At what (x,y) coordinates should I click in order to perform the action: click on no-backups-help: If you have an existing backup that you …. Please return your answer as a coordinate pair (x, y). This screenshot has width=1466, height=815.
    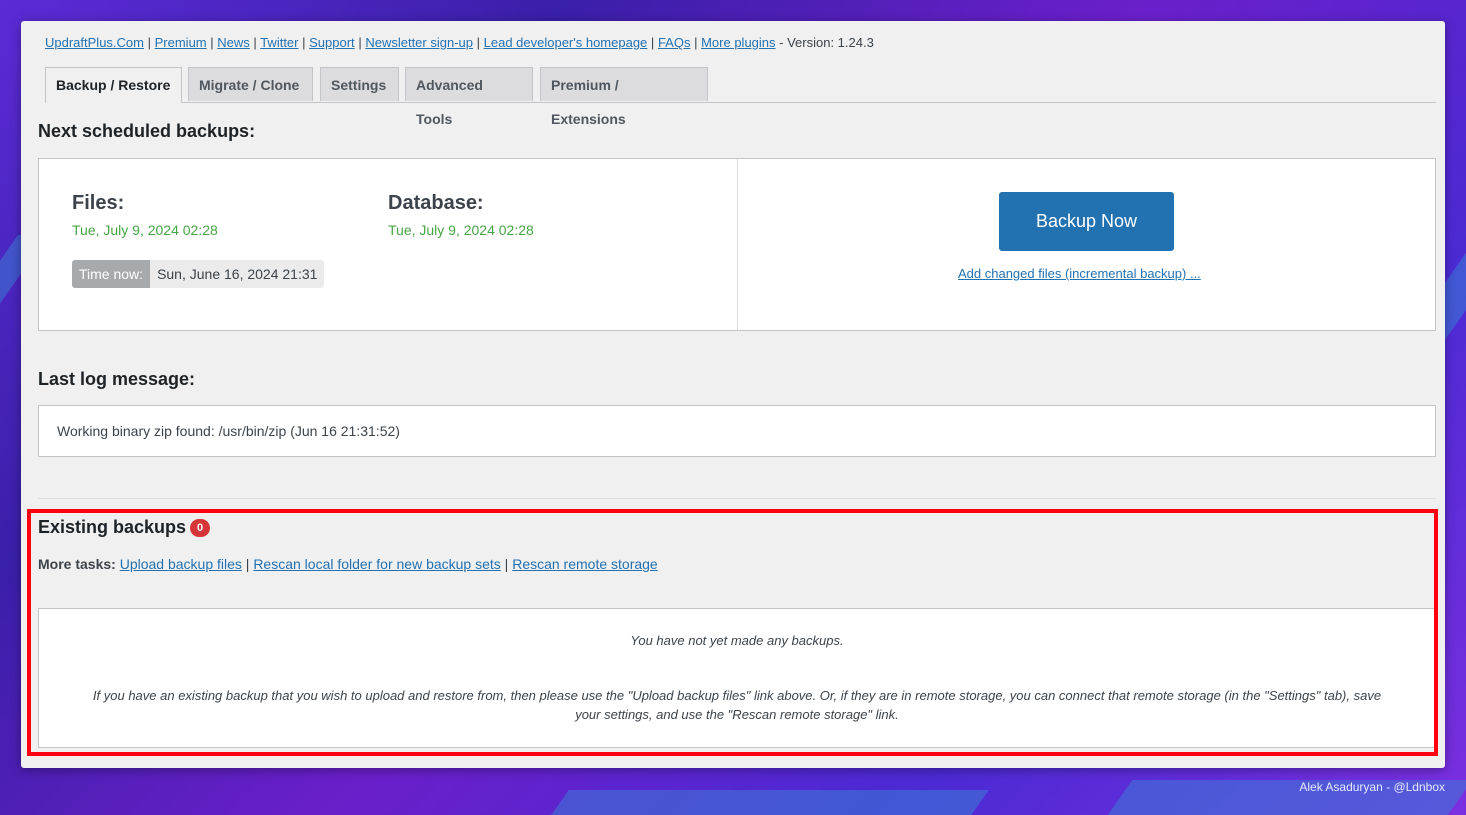
    Looking at the image, I should click on (737, 705).